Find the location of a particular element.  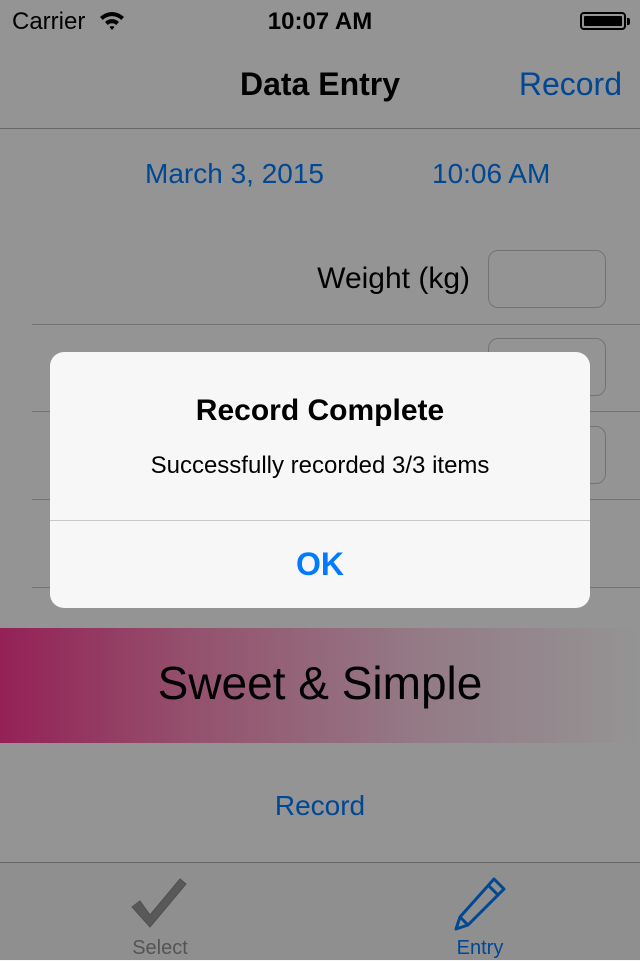

alert-message: Successfully recorded 3/3 items is located at coordinates (320, 465).